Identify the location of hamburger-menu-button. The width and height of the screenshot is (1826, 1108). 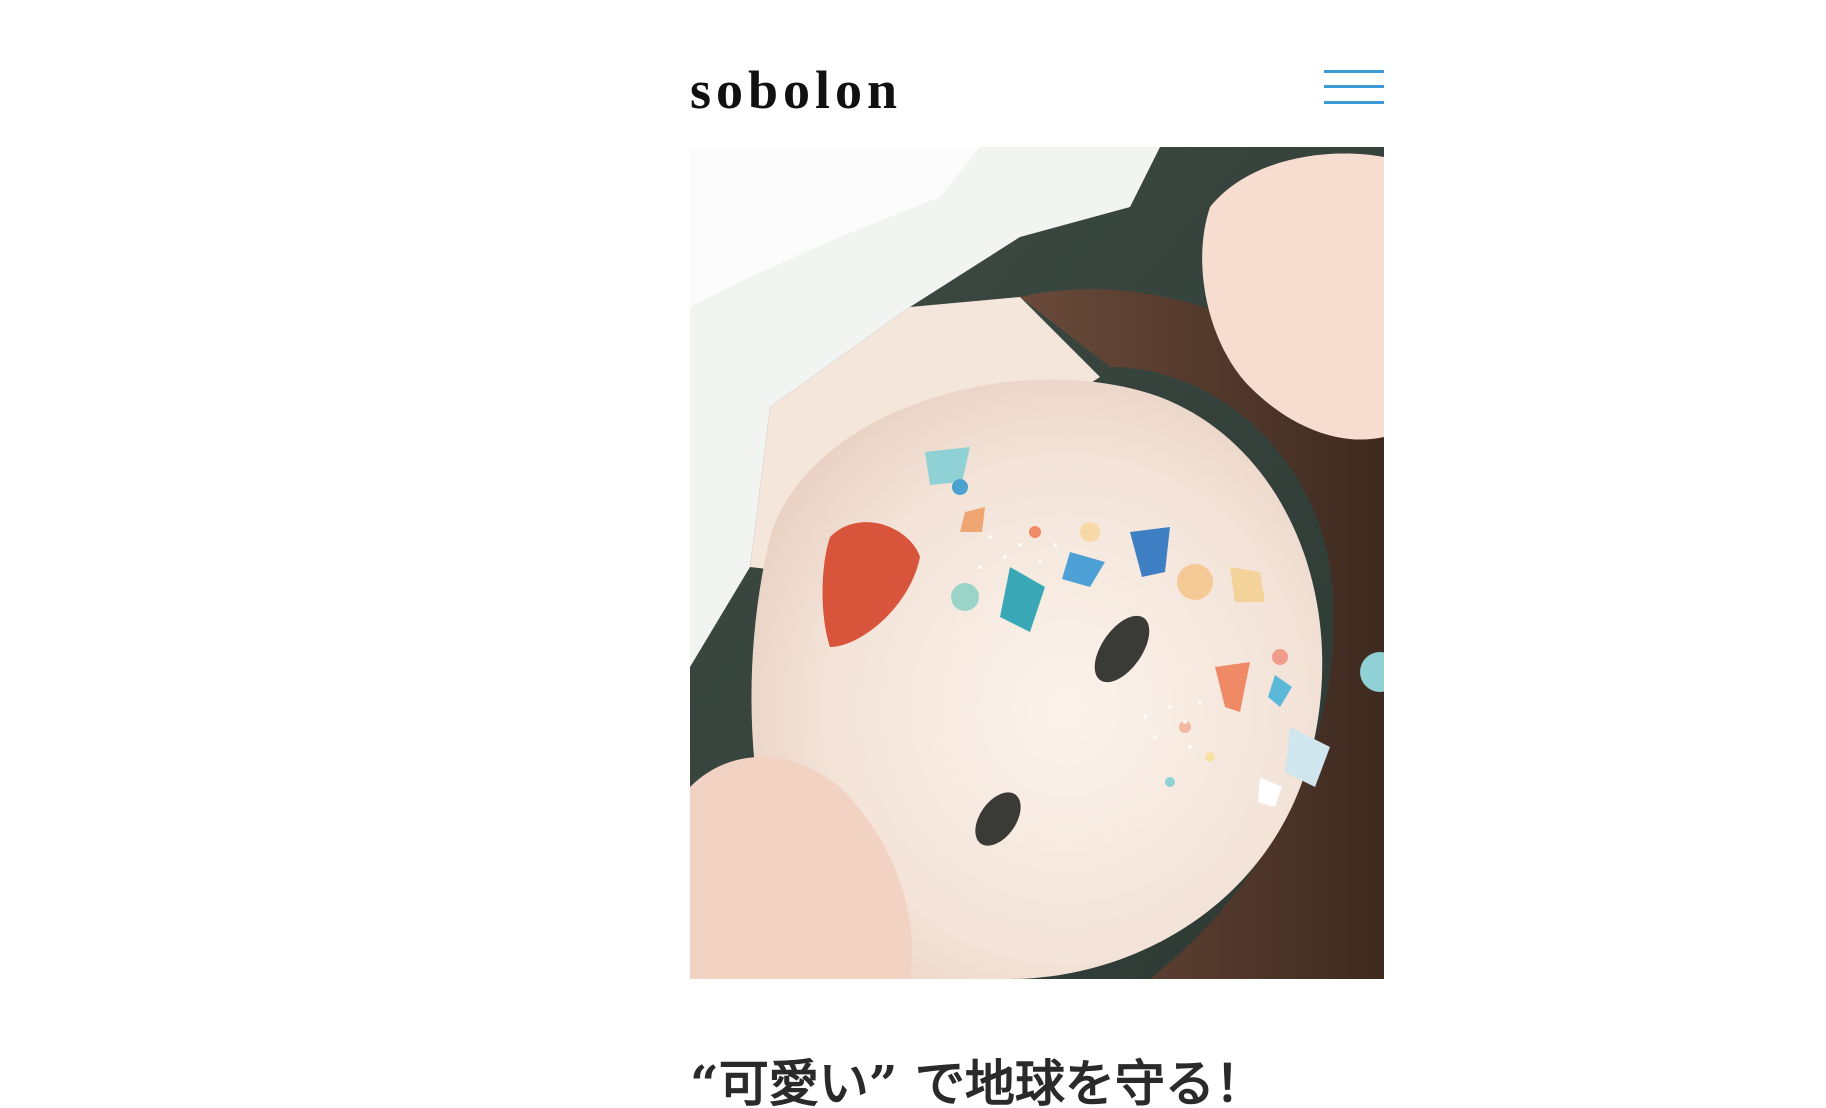
(1354, 88).